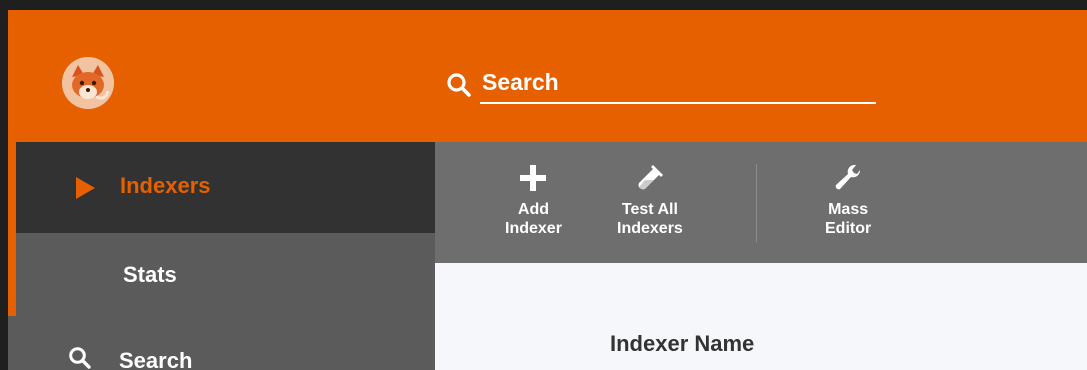 This screenshot has width=1087, height=370. What do you see at coordinates (650, 200) in the screenshot?
I see `test-all-indexers-button: Test All Indexers` at bounding box center [650, 200].